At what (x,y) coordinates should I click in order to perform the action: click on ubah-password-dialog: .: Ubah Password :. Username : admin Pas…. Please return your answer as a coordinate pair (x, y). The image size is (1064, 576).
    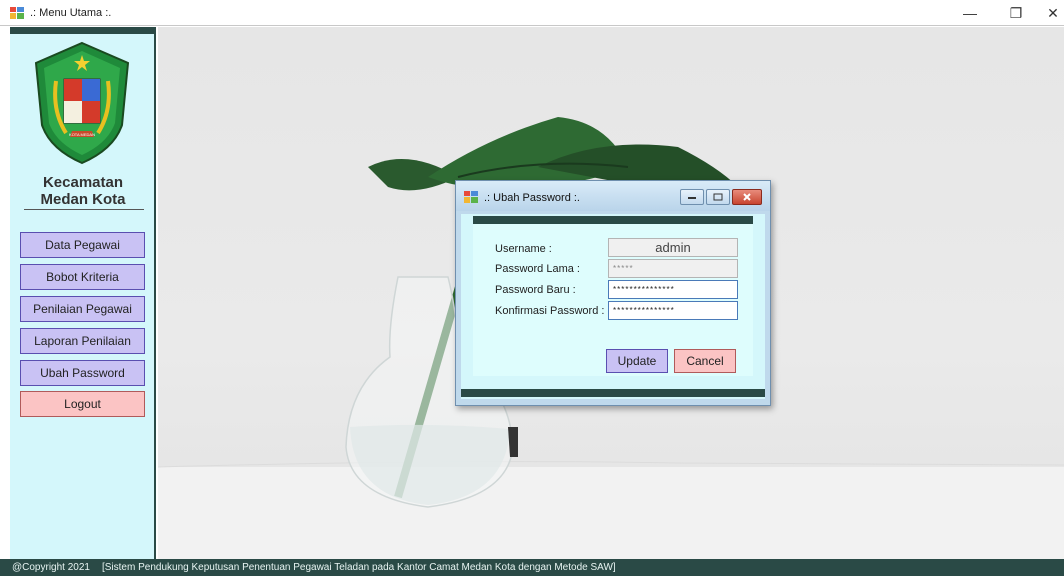
    Looking at the image, I should click on (613, 293).